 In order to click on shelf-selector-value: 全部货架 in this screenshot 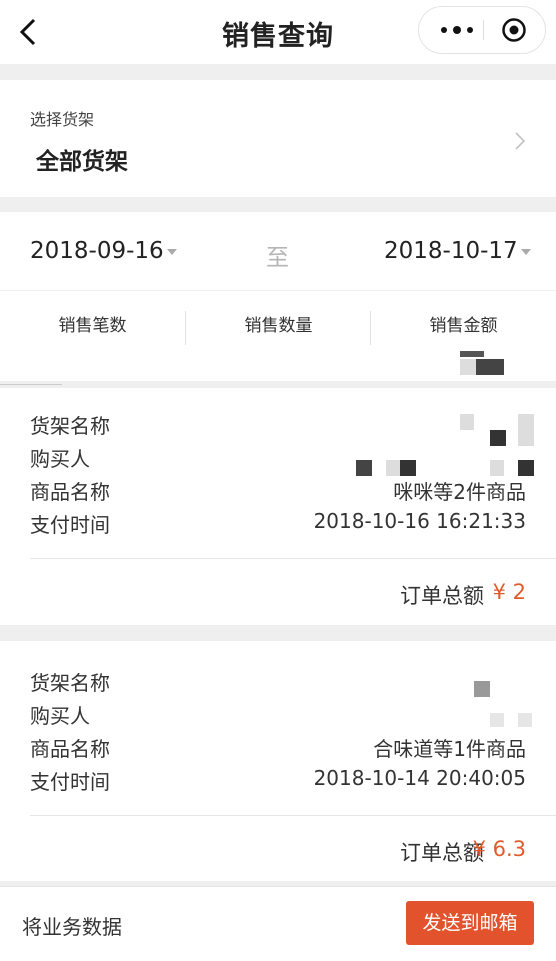, I will do `click(82, 162)`.